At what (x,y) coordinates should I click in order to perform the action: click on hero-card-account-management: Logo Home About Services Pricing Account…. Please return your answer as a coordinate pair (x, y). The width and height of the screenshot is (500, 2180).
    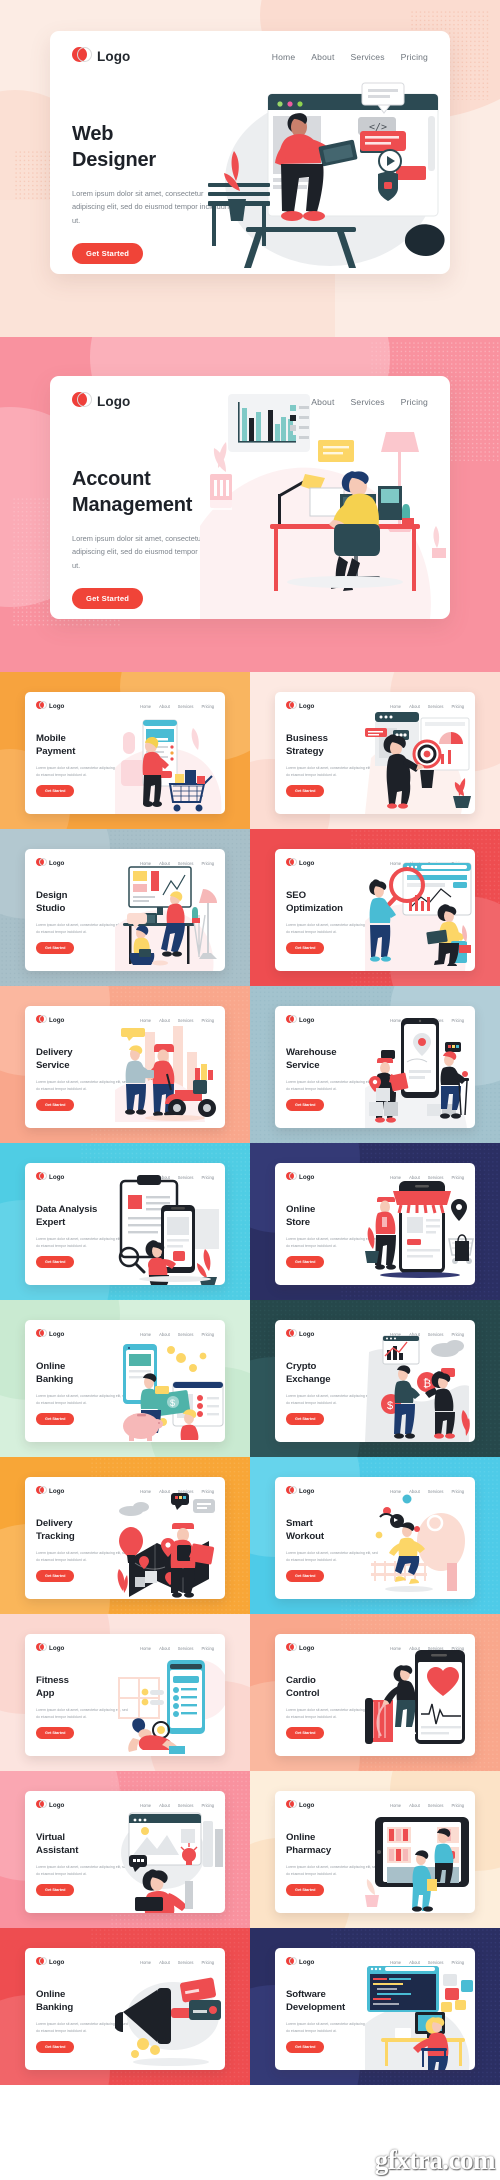
    Looking at the image, I should click on (250, 497).